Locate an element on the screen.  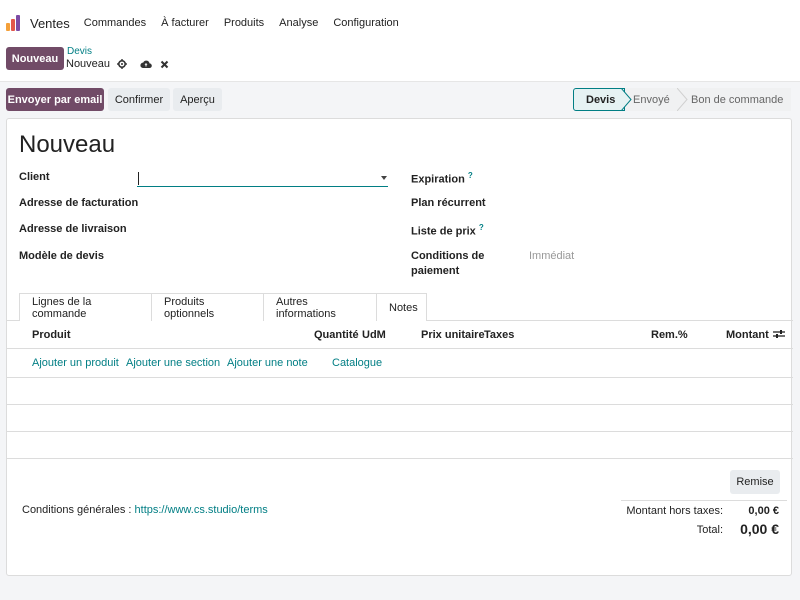
col-product: Produit is located at coordinates (51, 335).